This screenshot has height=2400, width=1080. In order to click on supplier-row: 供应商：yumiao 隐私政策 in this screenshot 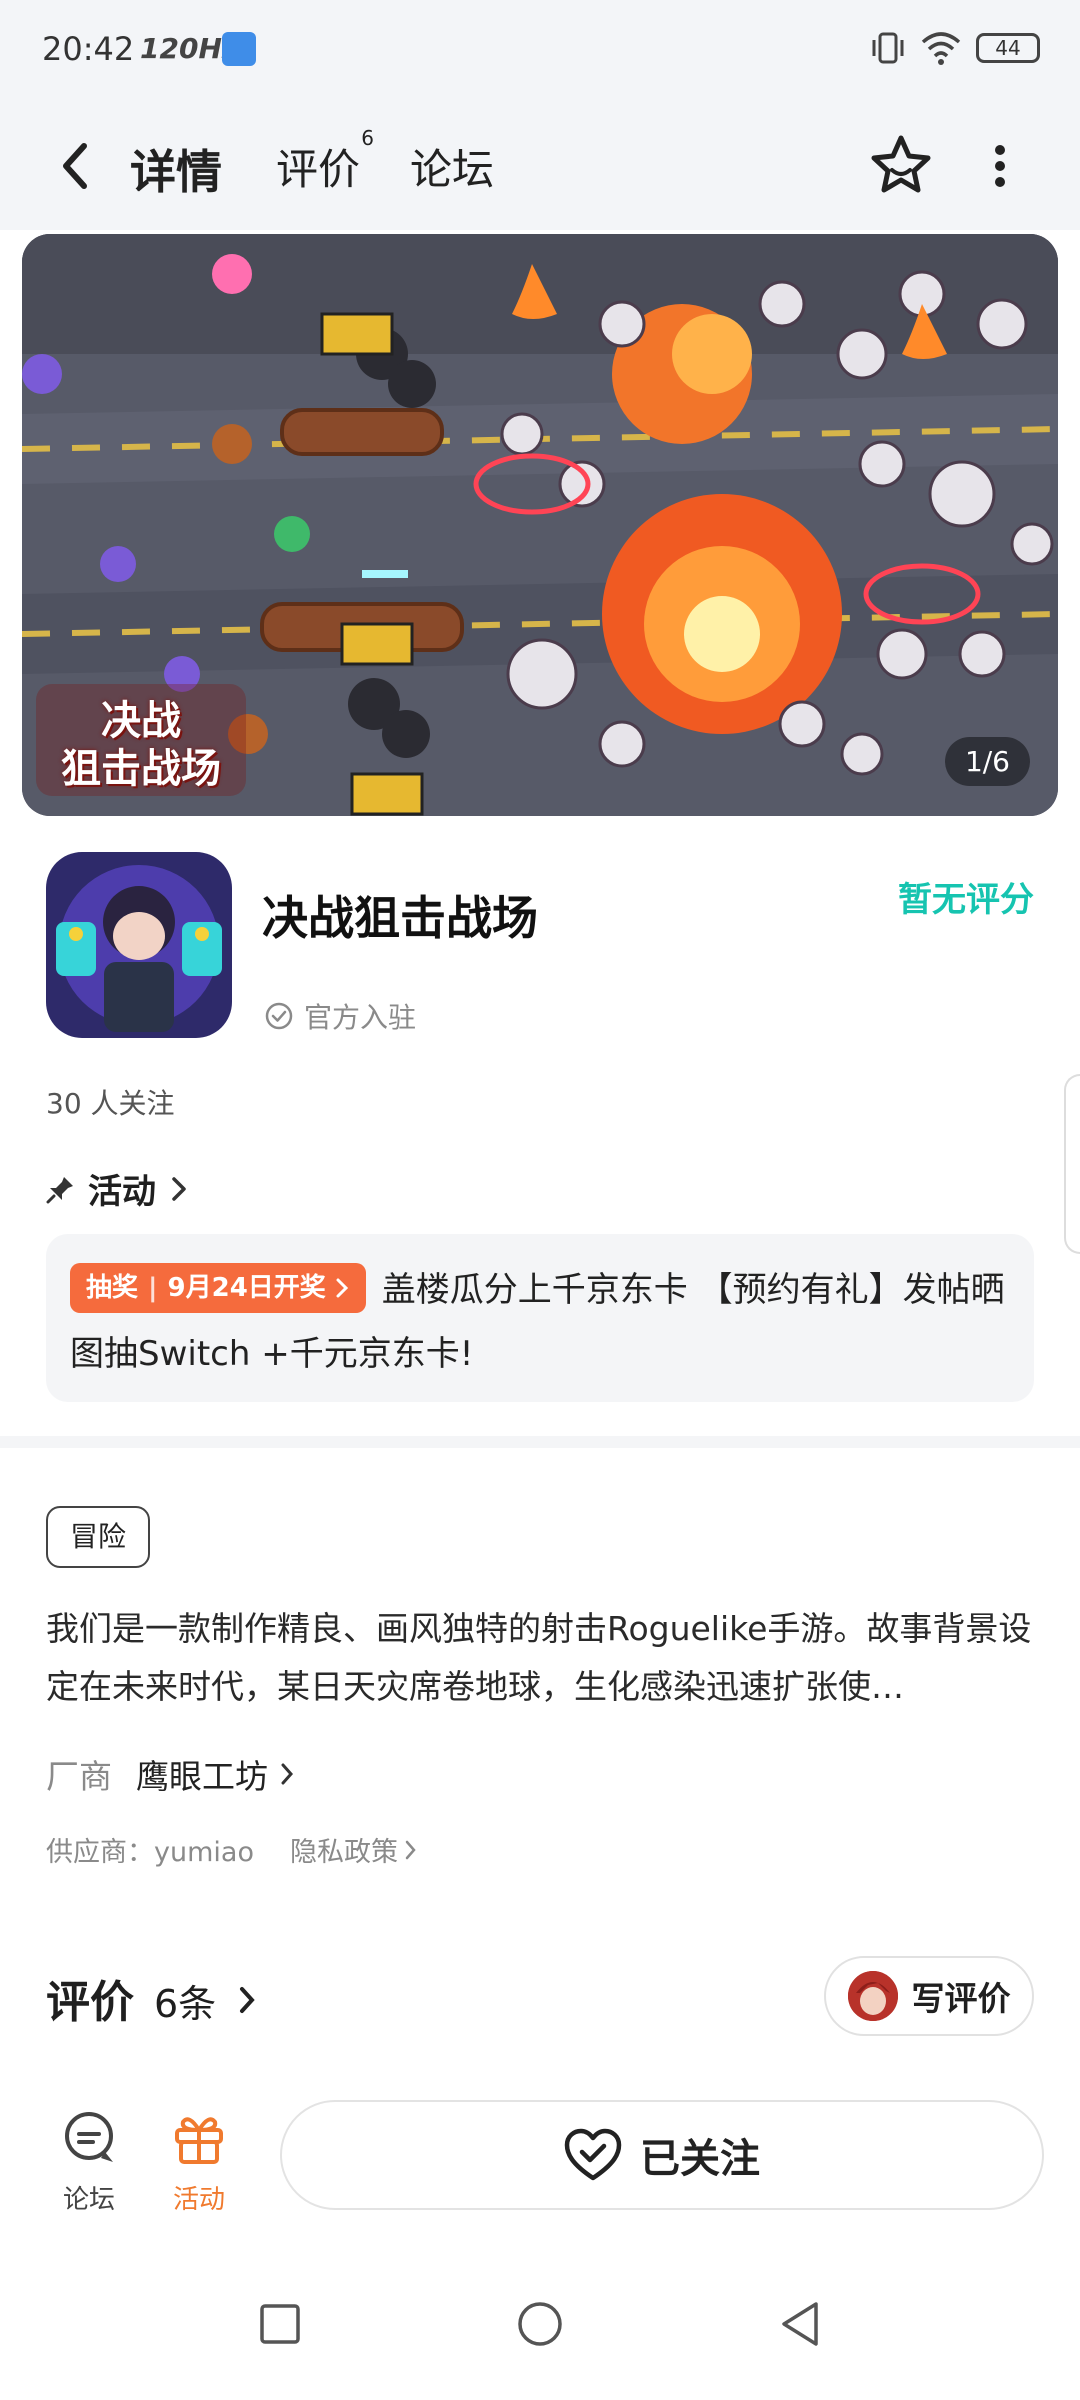, I will do `click(232, 1849)`.